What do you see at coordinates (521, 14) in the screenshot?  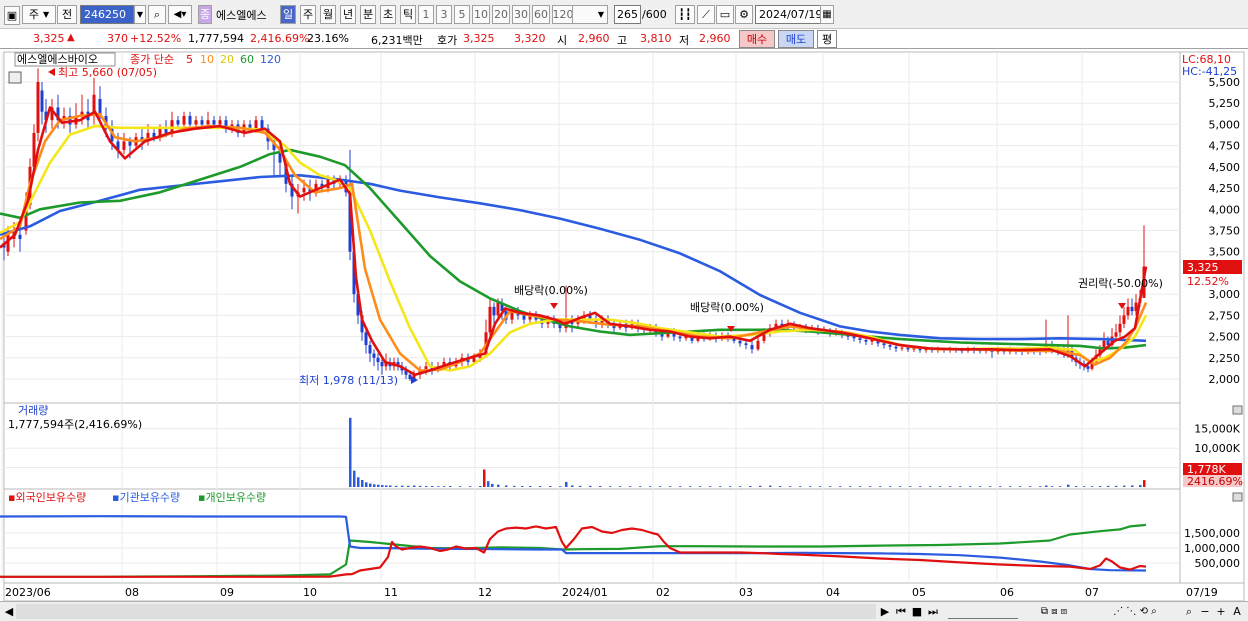 I see `unit-button-30: 30` at bounding box center [521, 14].